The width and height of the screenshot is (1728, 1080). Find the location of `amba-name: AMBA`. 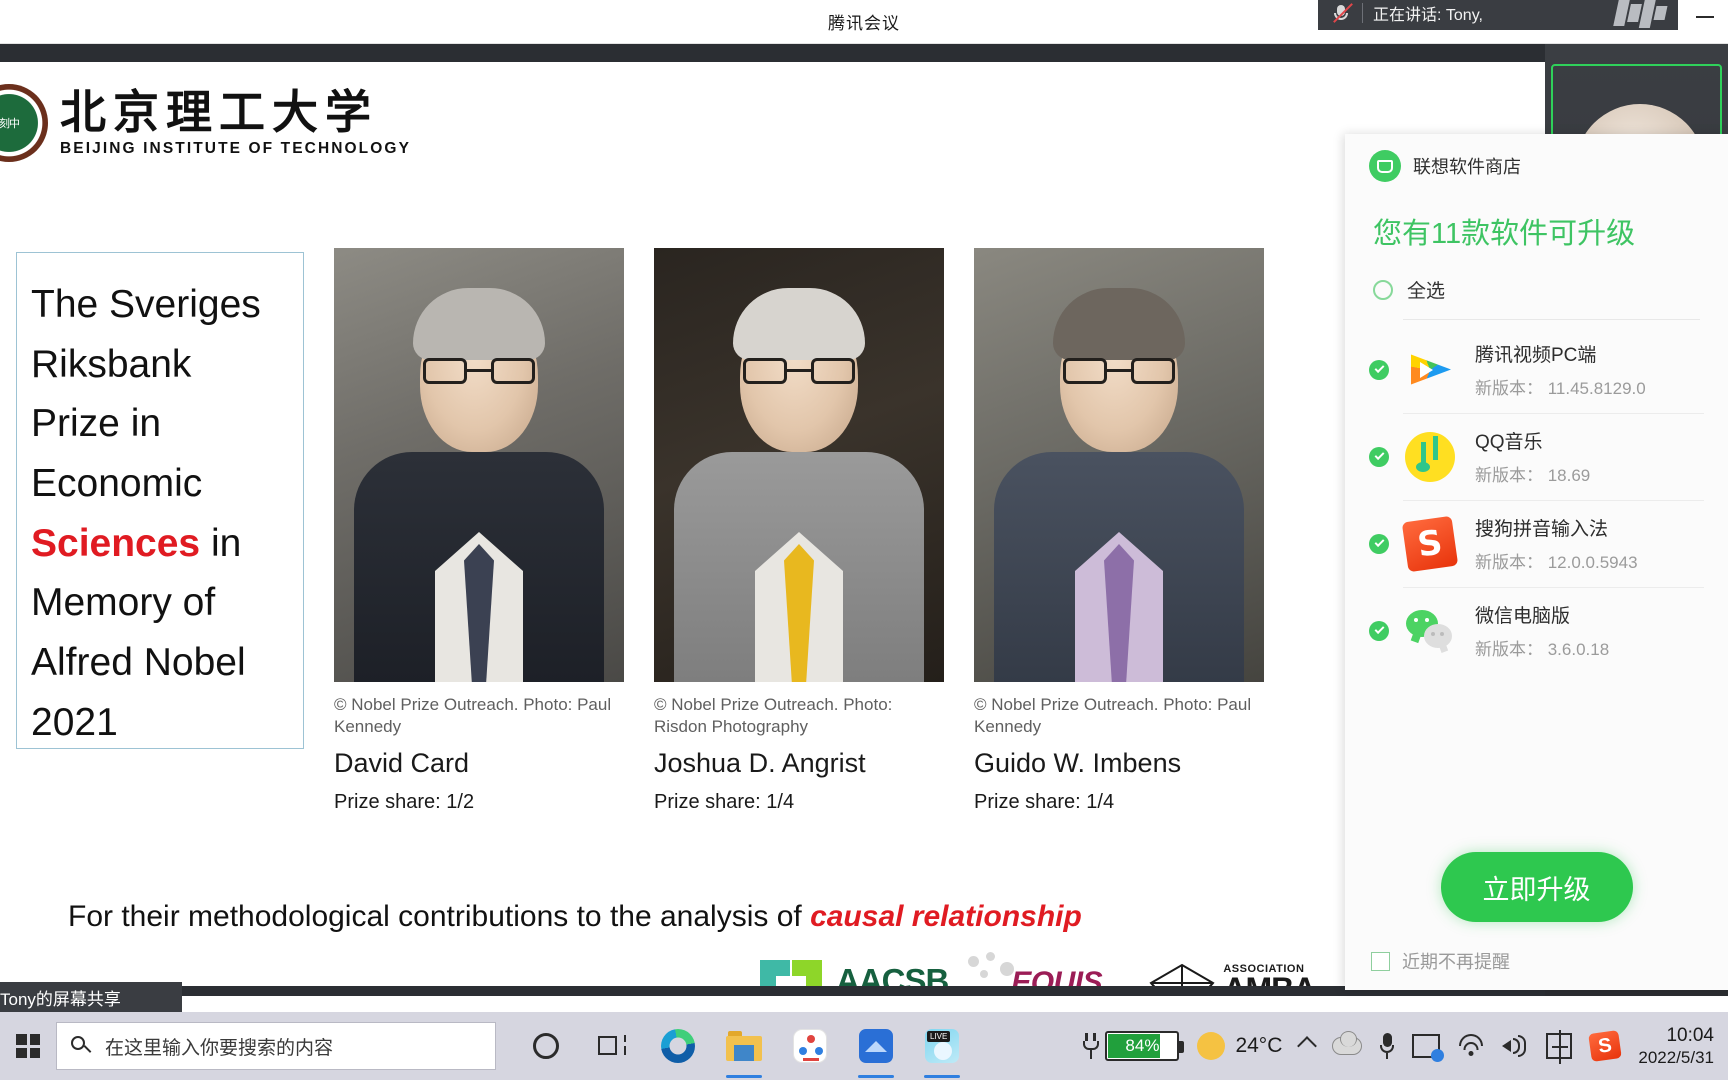

amba-name: AMBA is located at coordinates (1275, 979).